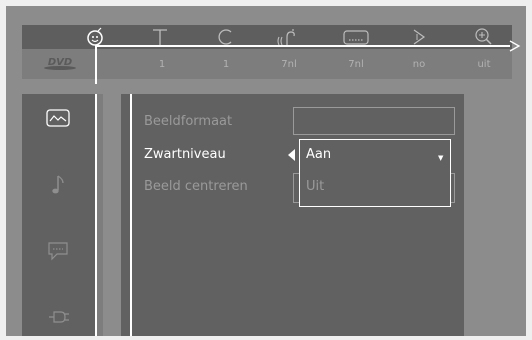 Image resolution: width=532 pixels, height=340 pixels. What do you see at coordinates (484, 64) in the screenshot?
I see `zoom-value: uit` at bounding box center [484, 64].